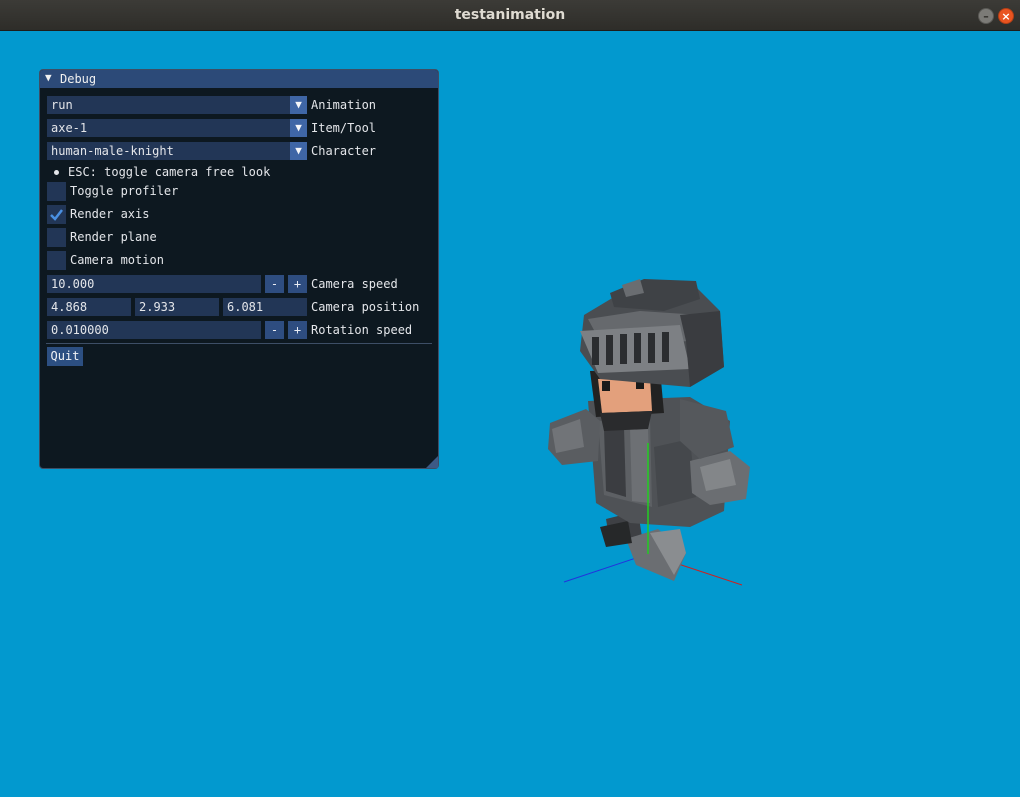 This screenshot has width=1020, height=797. Describe the element at coordinates (239, 79) in the screenshot. I see `debug-window-header: ▼ Debug` at that location.